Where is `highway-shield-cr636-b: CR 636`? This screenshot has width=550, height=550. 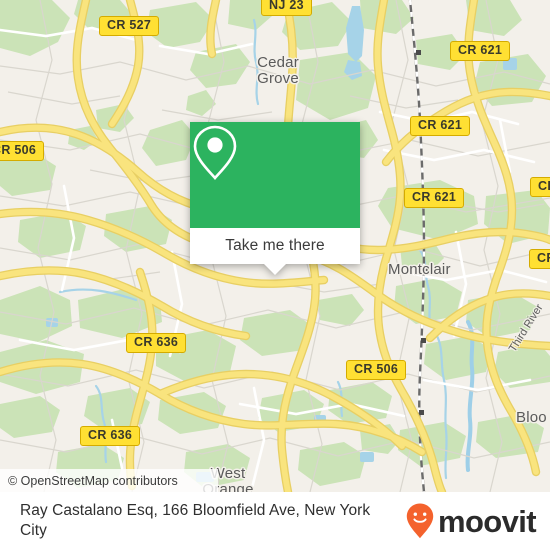 highway-shield-cr636-b: CR 636 is located at coordinates (110, 436).